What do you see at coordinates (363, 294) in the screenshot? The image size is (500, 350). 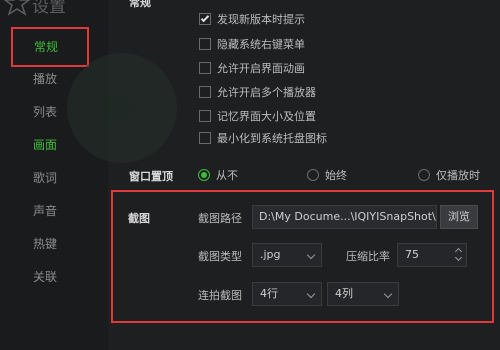 I see `burst-cols-select: 4列` at bounding box center [363, 294].